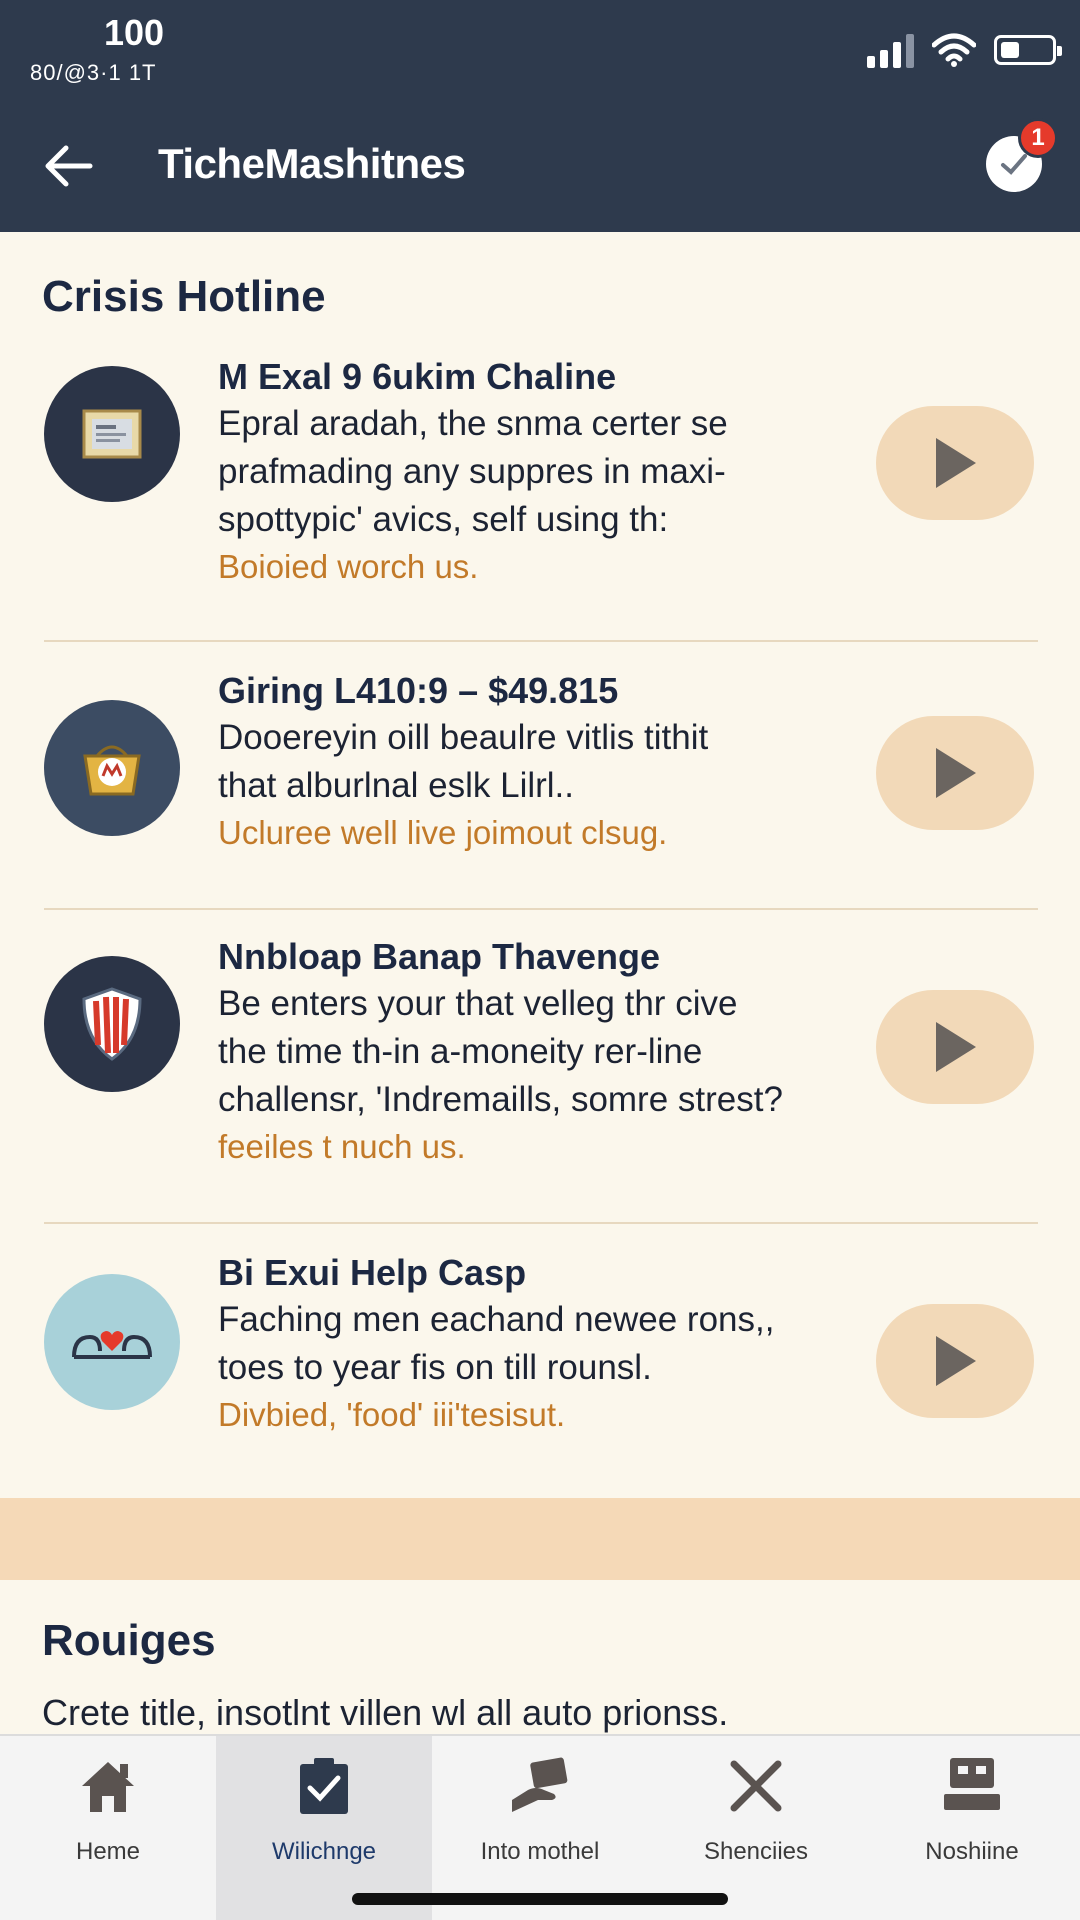 This screenshot has height=1920, width=1080. Describe the element at coordinates (392, 1414) in the screenshot. I see `item-note: Divbied, 'food' iii'tesisut.` at that location.